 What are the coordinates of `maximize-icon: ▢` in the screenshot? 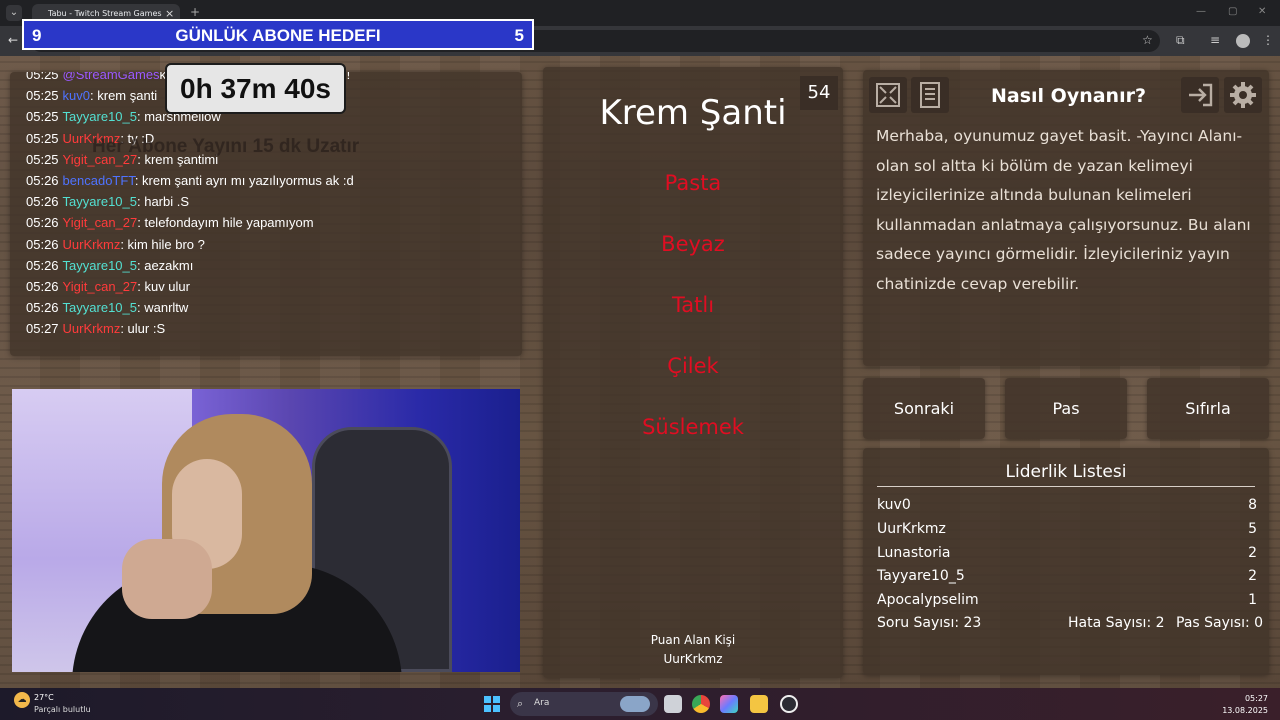 It's located at (1232, 11).